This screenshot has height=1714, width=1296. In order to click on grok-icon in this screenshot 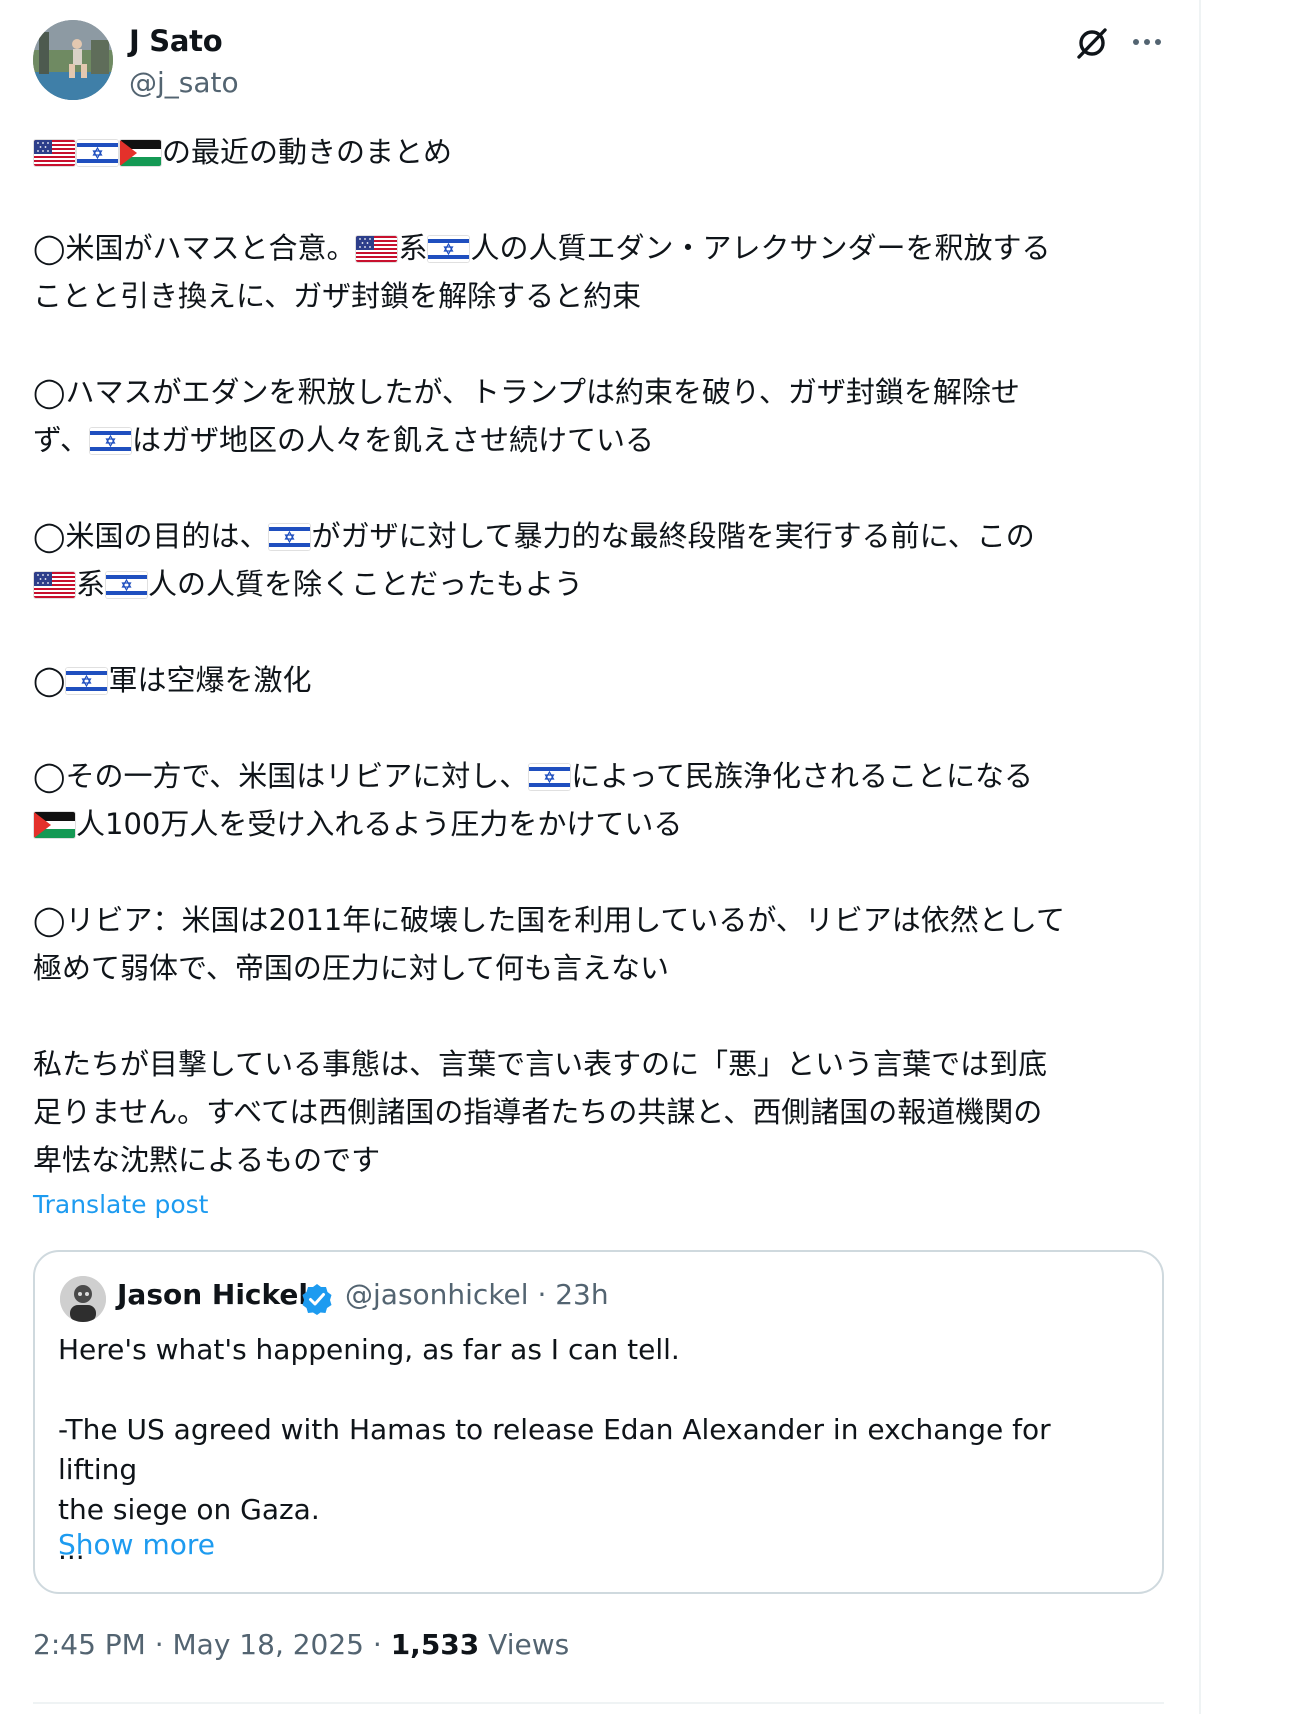, I will do `click(1092, 43)`.